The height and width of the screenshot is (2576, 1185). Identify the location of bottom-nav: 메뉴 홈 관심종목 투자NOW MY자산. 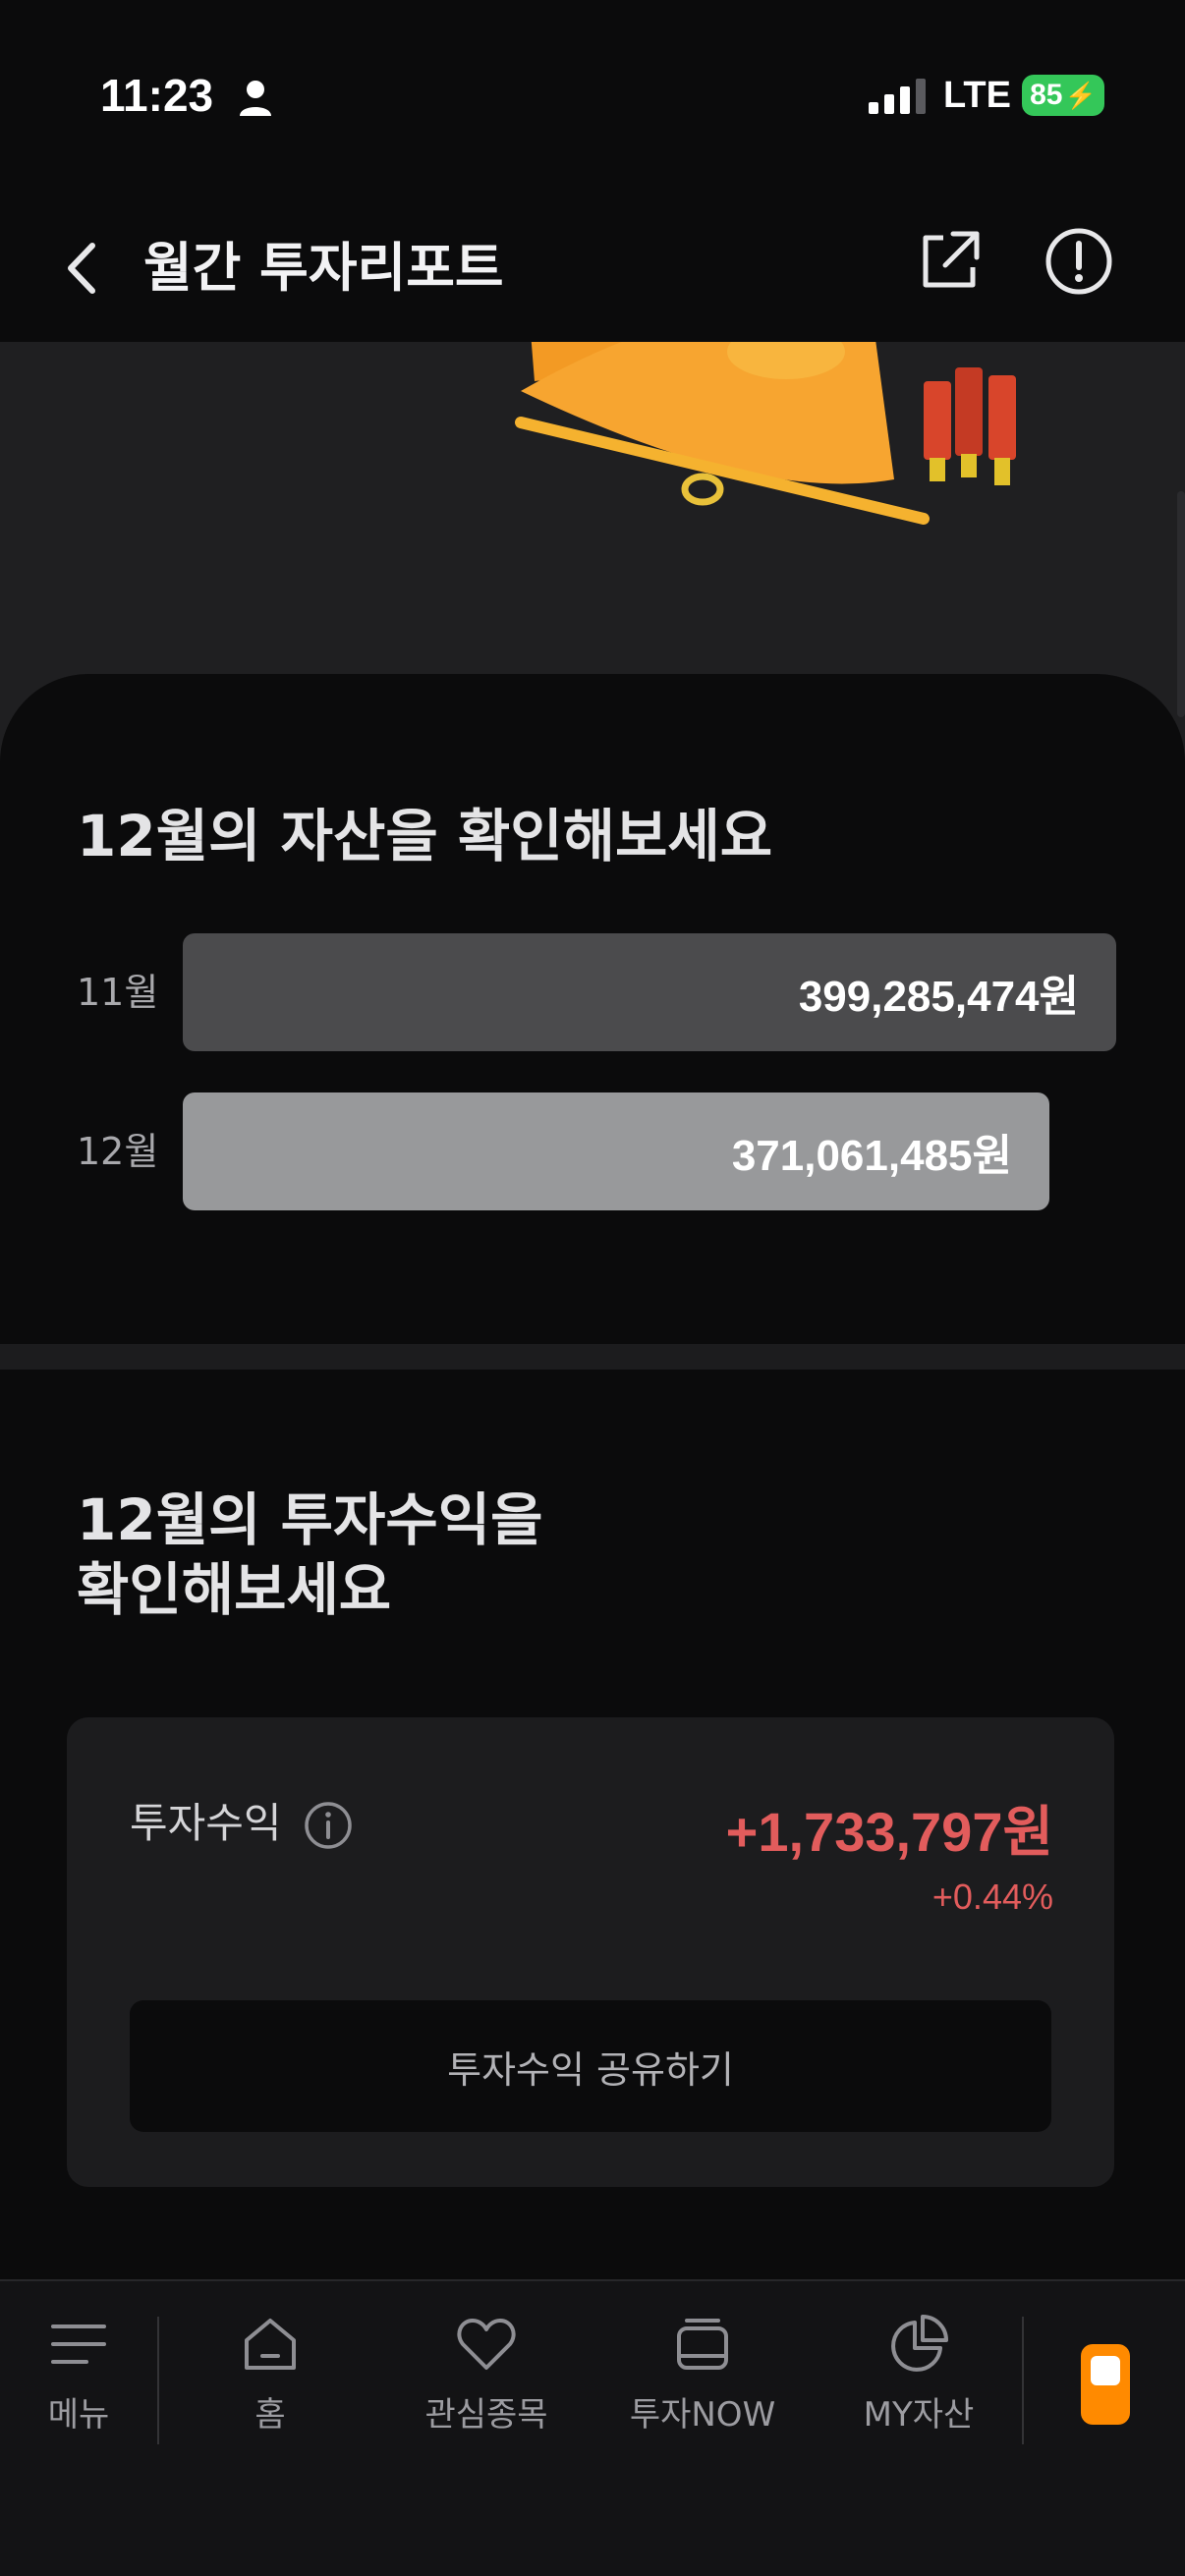
(592, 2427).